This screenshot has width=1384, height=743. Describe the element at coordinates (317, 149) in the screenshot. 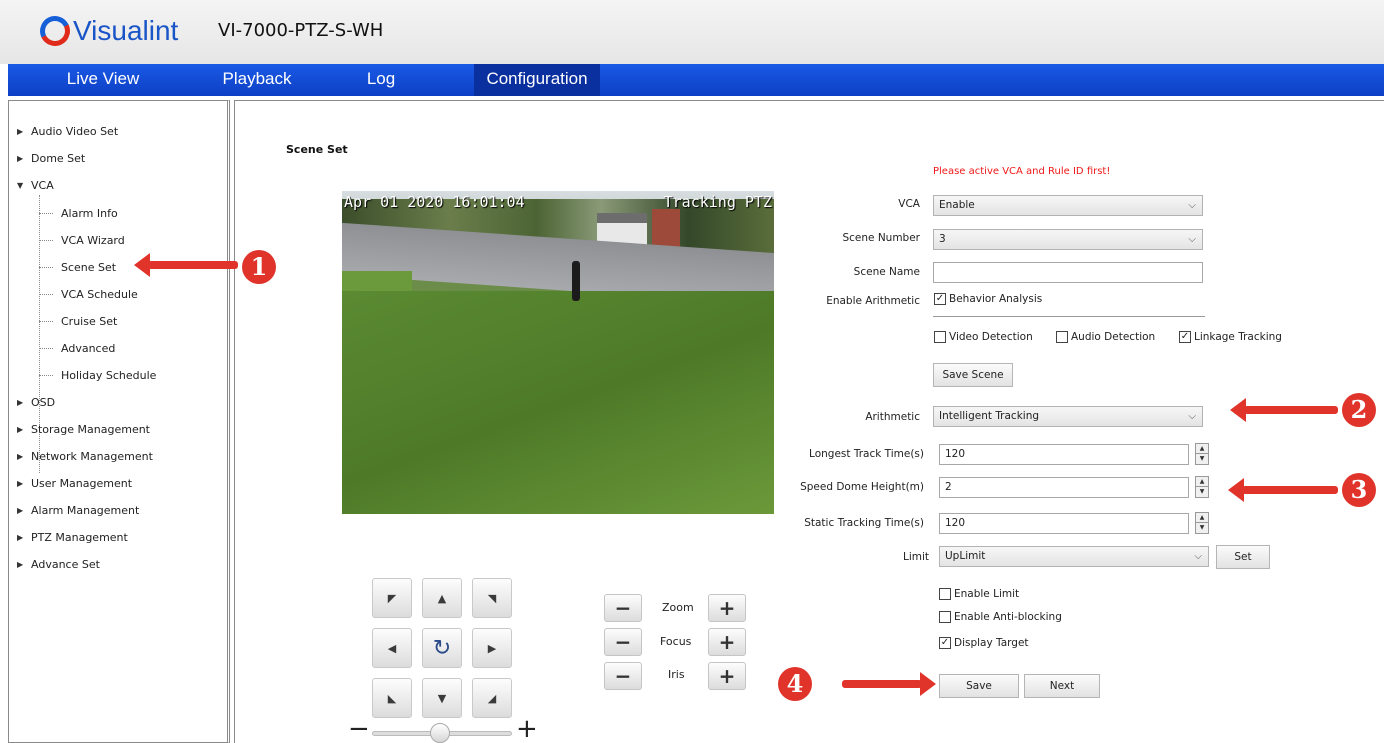

I see `page-title: Scene Set` at that location.